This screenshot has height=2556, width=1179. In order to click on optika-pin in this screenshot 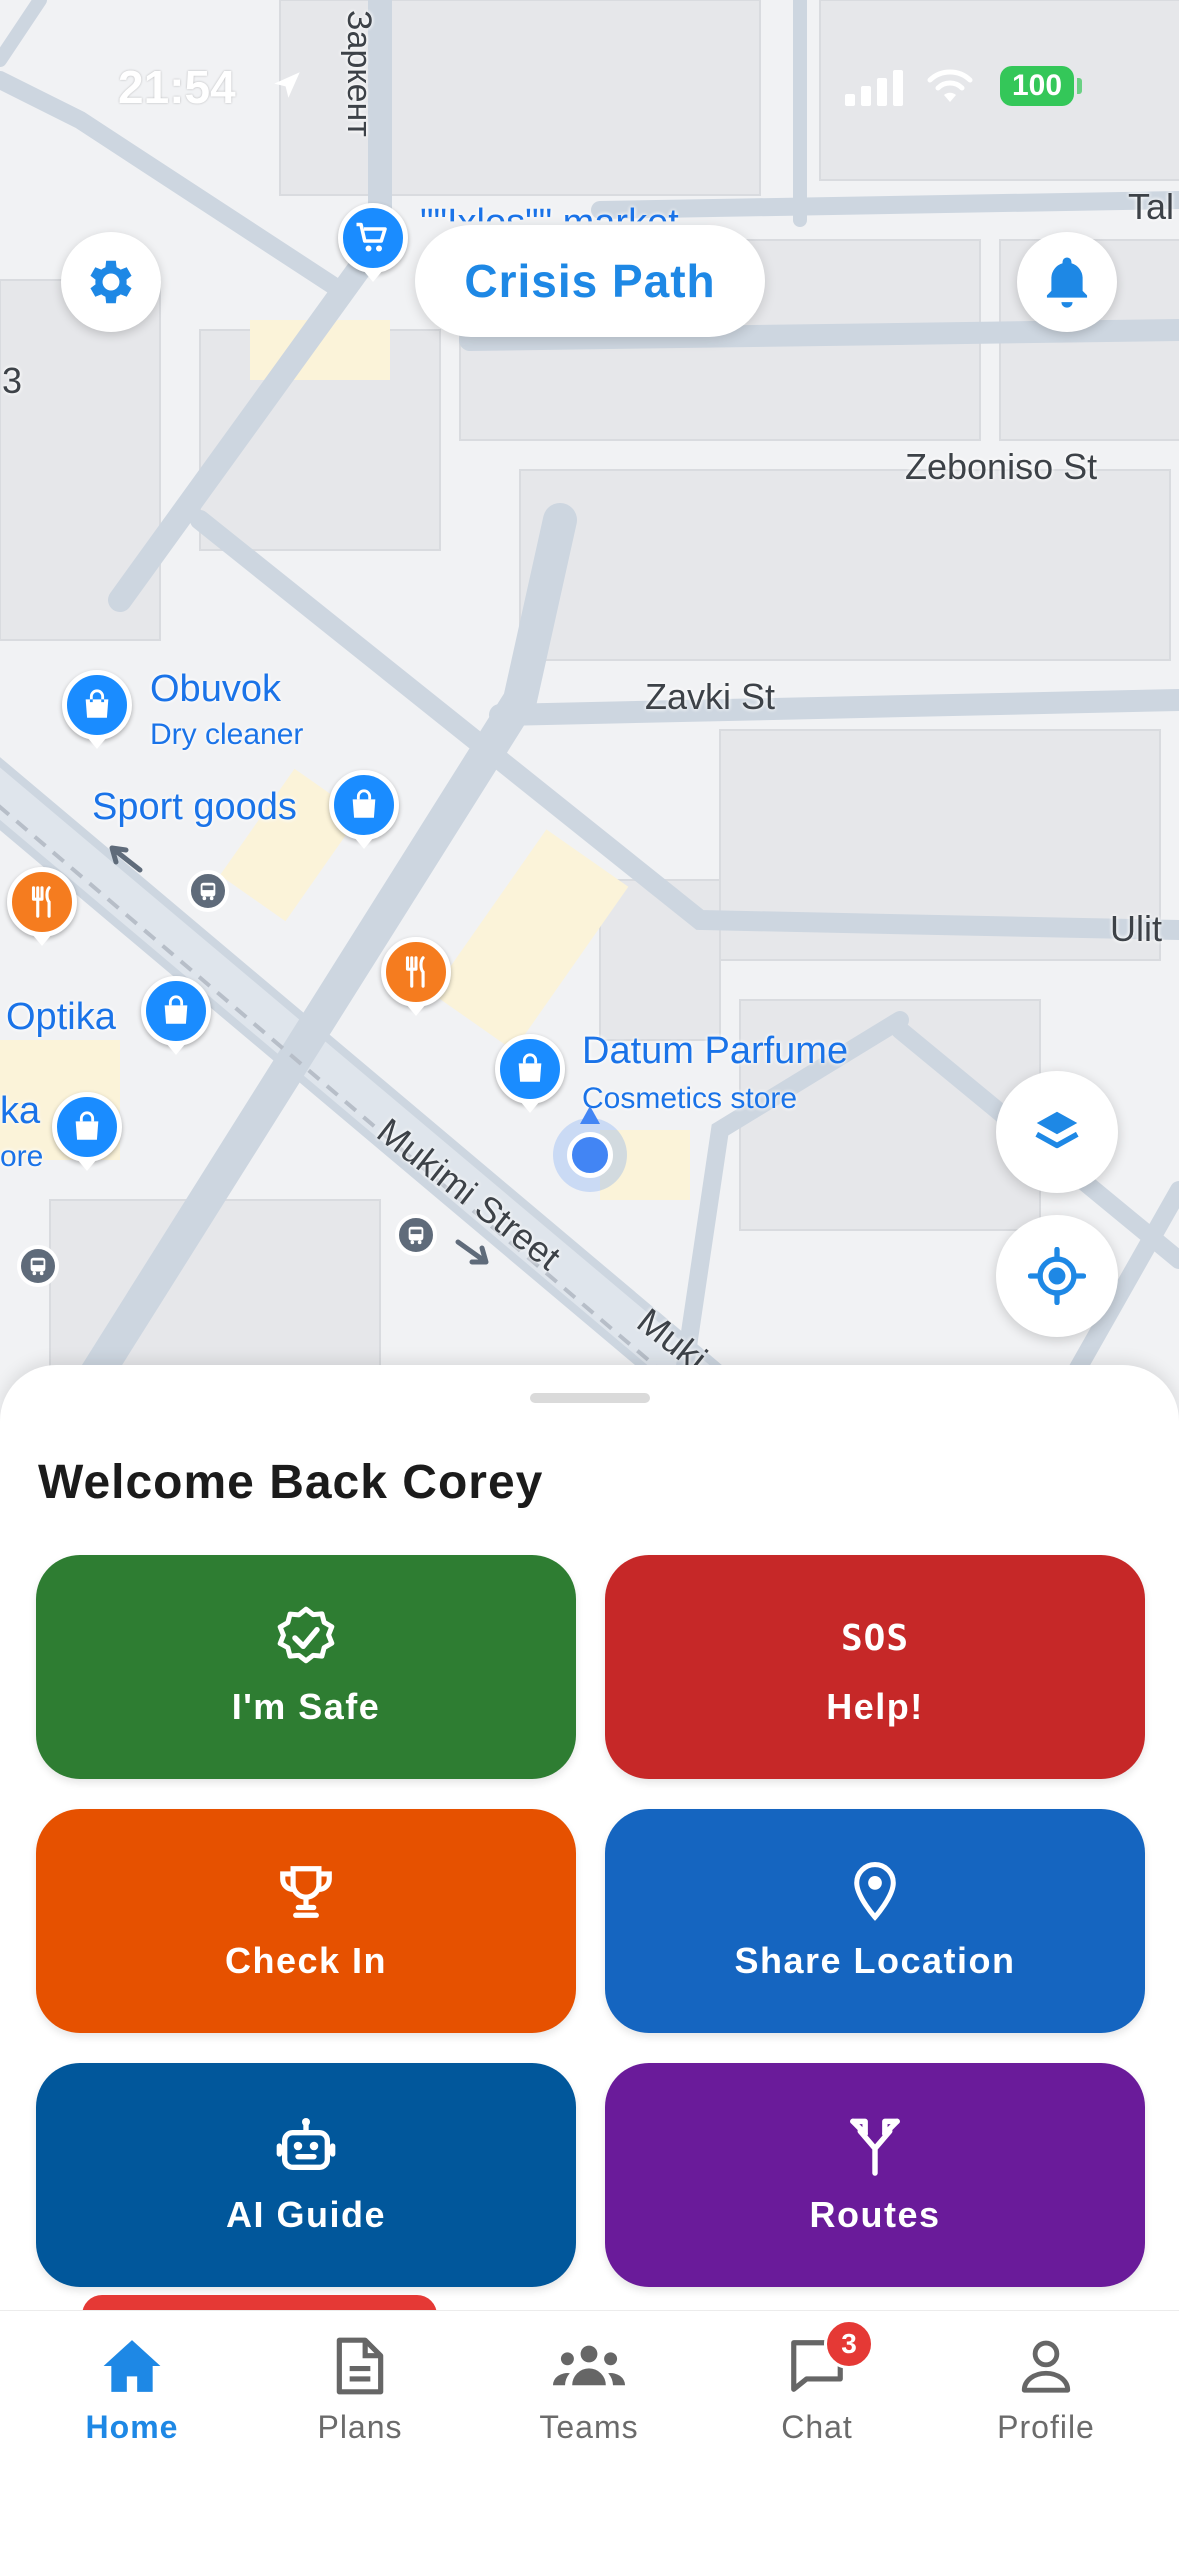, I will do `click(176, 1011)`.